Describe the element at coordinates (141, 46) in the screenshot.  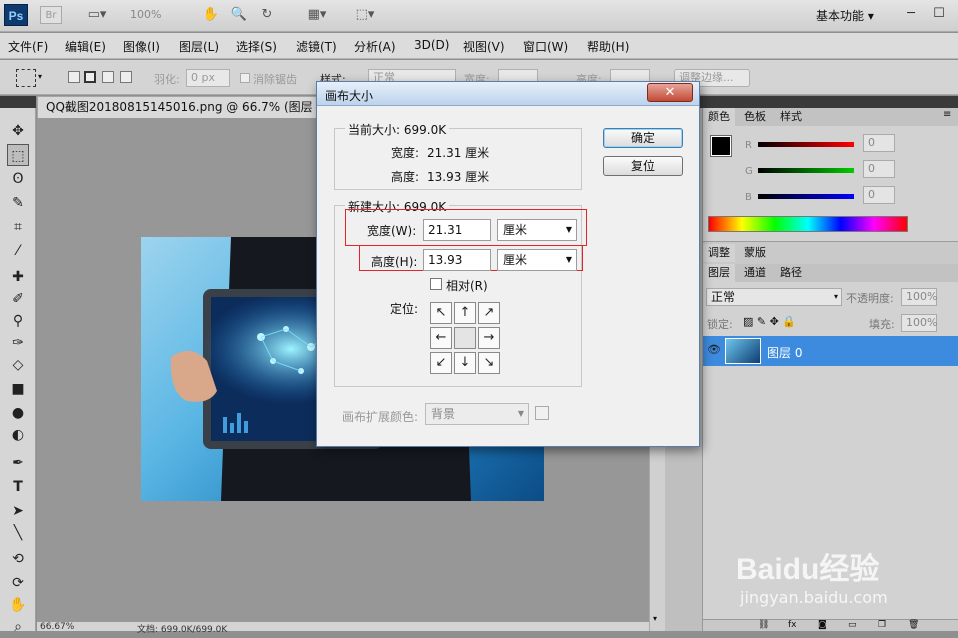
I see `menu-image: 图像(I)` at that location.